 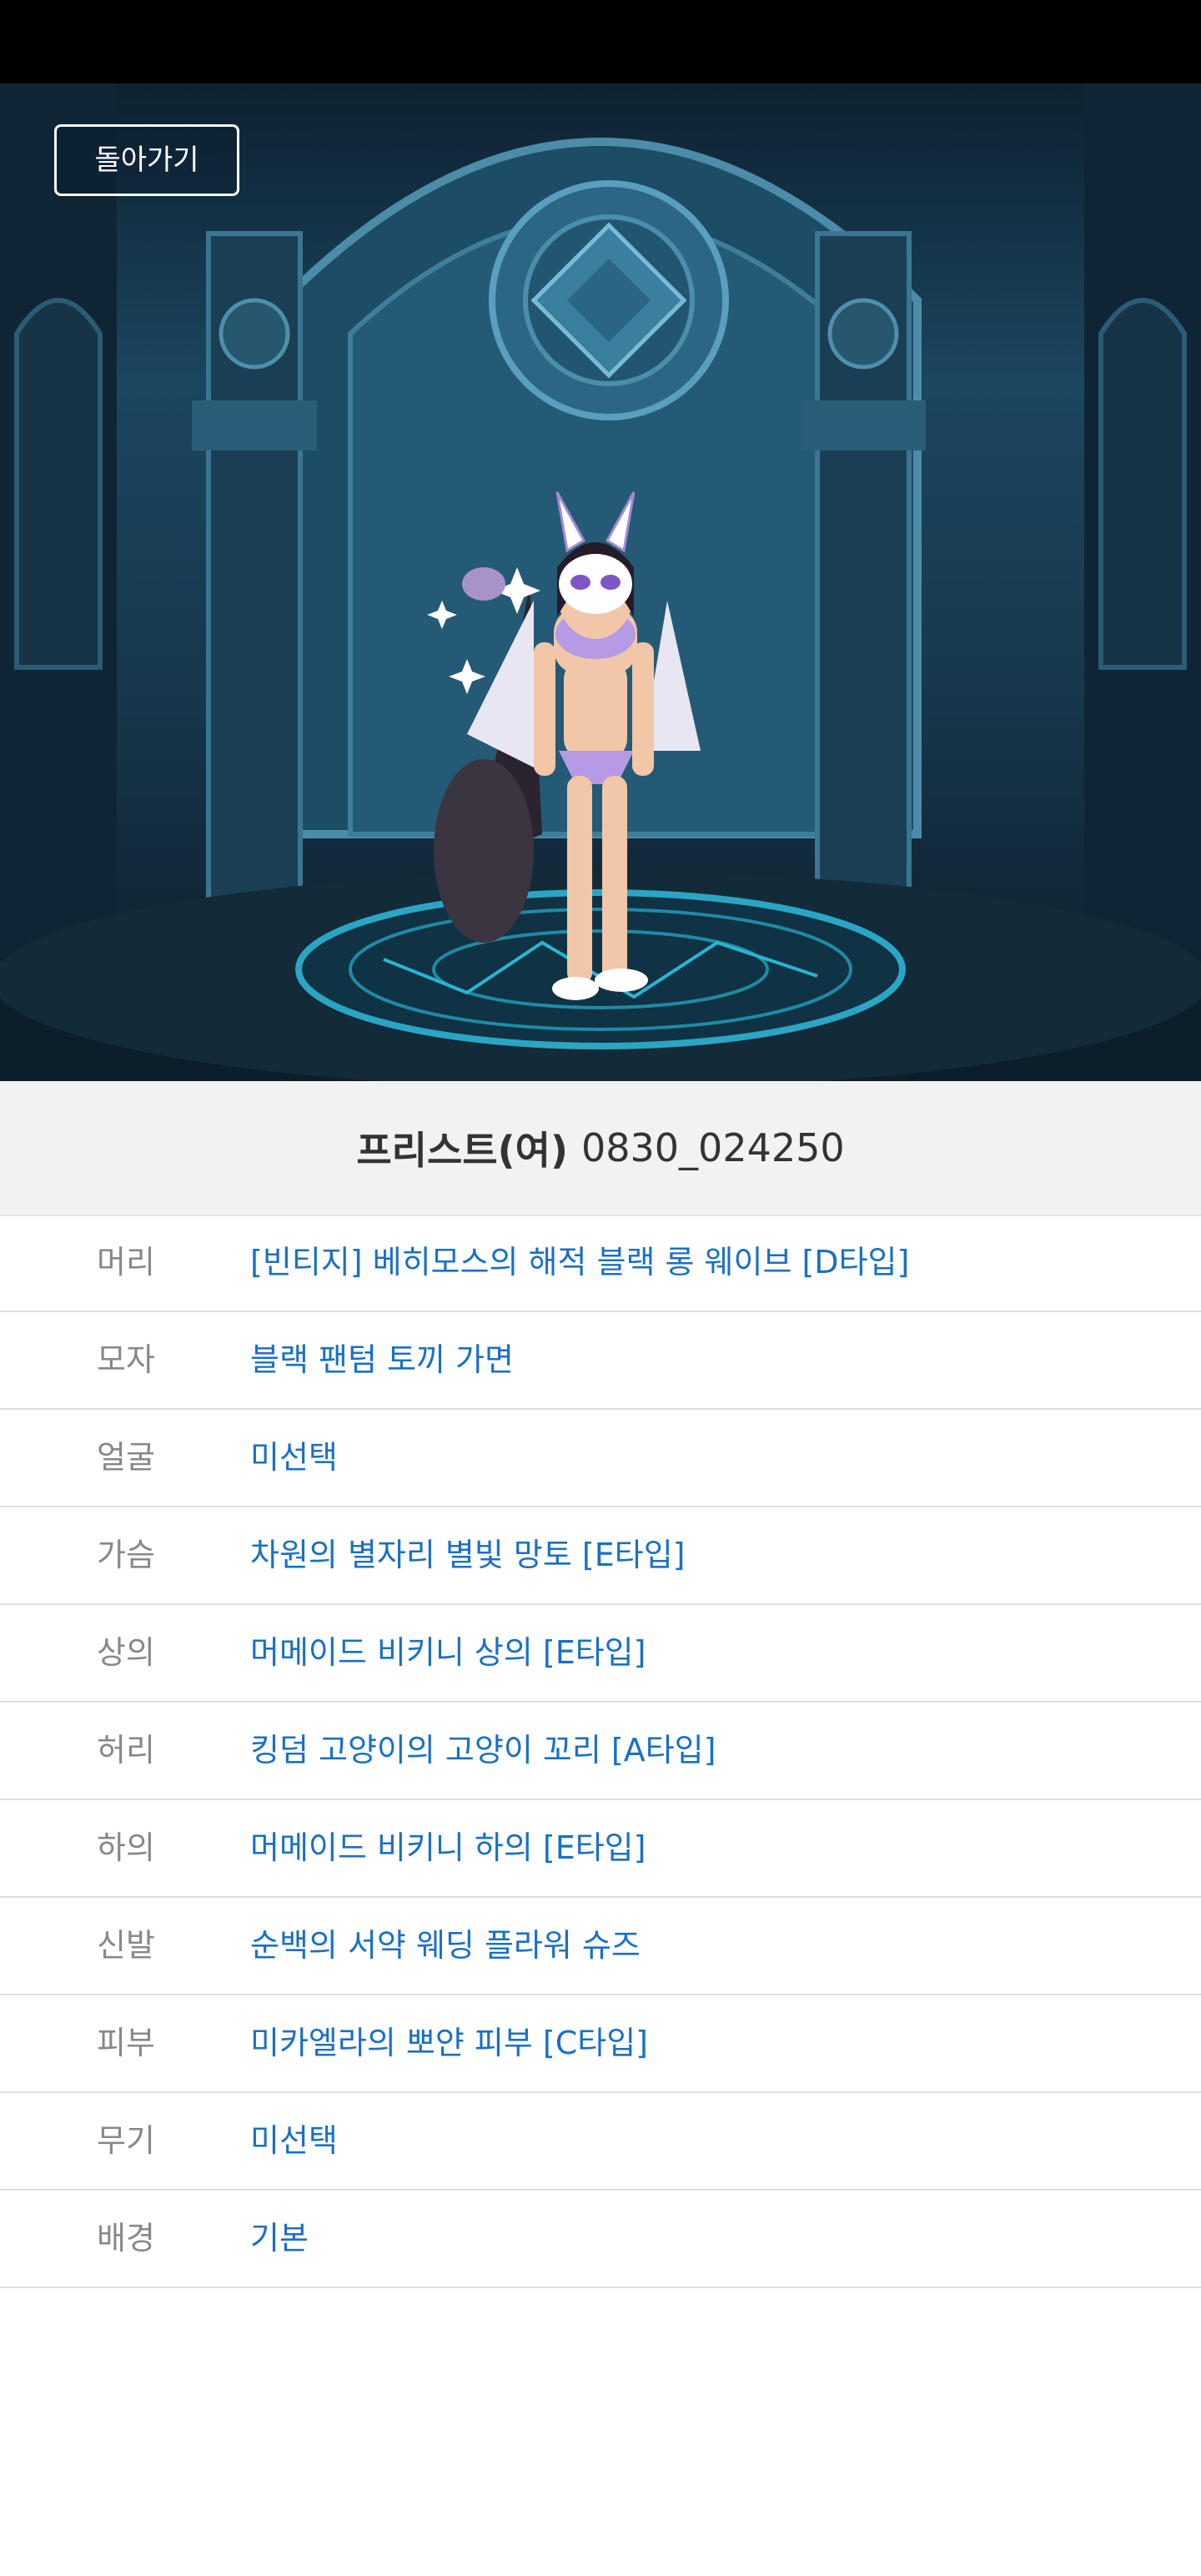 I want to click on list-item: 무기 미선택, so click(x=601, y=2142).